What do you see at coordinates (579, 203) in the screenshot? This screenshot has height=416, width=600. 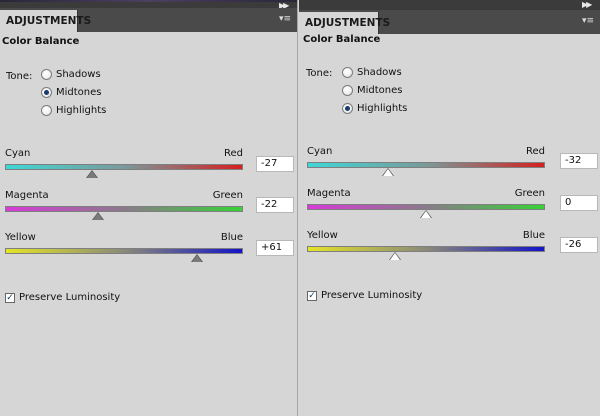 I see `magenta-green-value-input: 0` at bounding box center [579, 203].